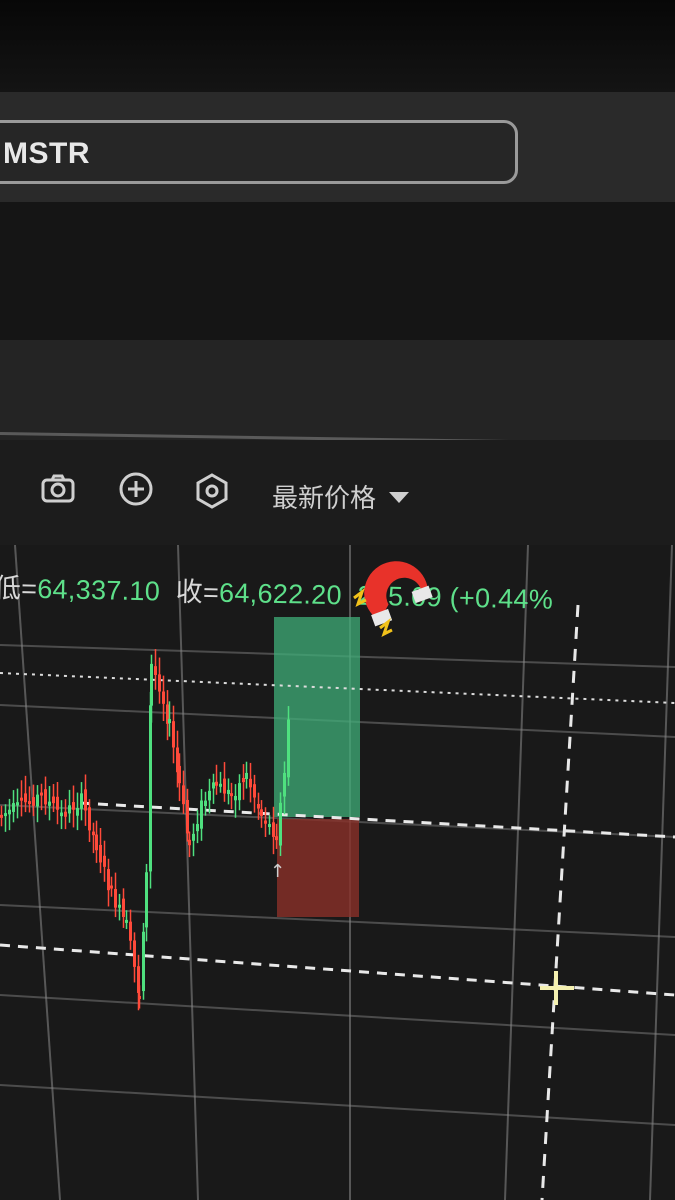  What do you see at coordinates (197, 592) in the screenshot?
I see `close-label: 收=` at bounding box center [197, 592].